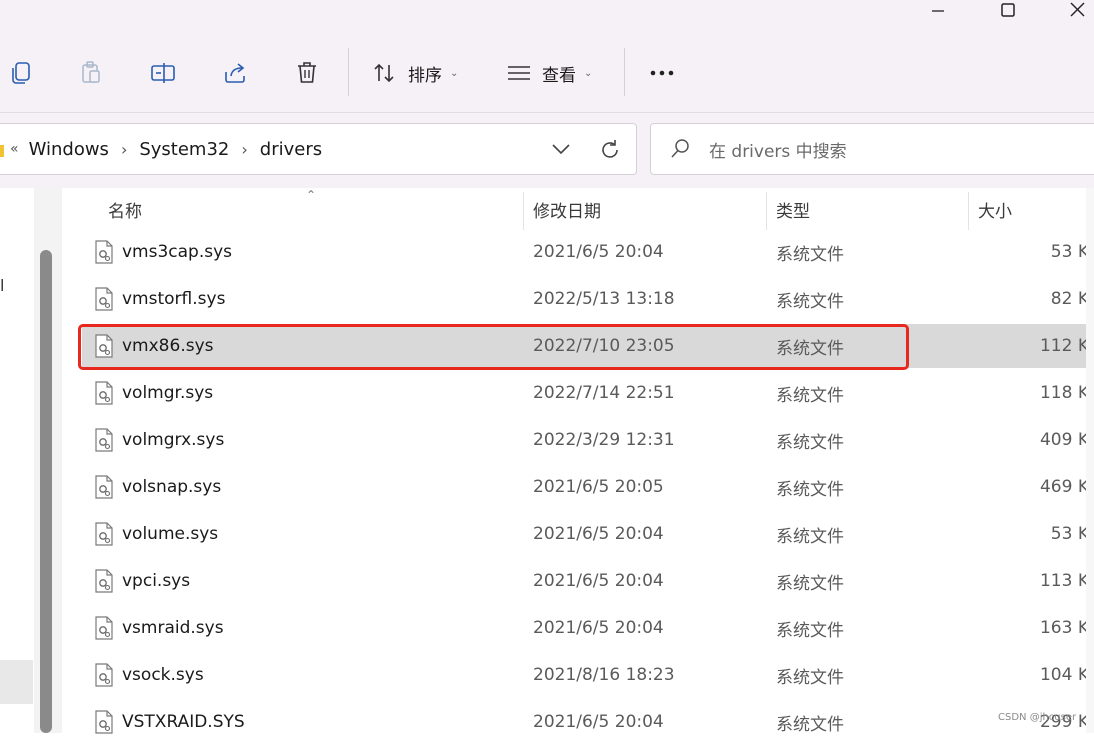  I want to click on sort-ascending-icon: ⌃, so click(311, 195).